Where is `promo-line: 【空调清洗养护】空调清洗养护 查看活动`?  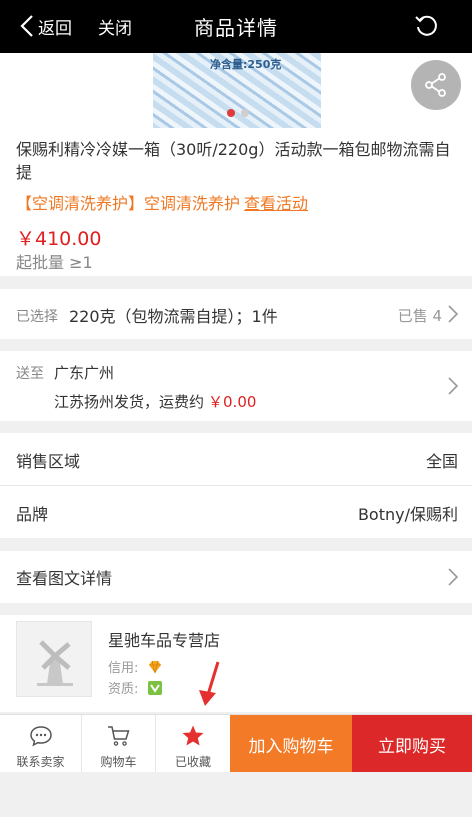 promo-line: 【空调清洗养护】空调清洗养护 查看活动 is located at coordinates (162, 202).